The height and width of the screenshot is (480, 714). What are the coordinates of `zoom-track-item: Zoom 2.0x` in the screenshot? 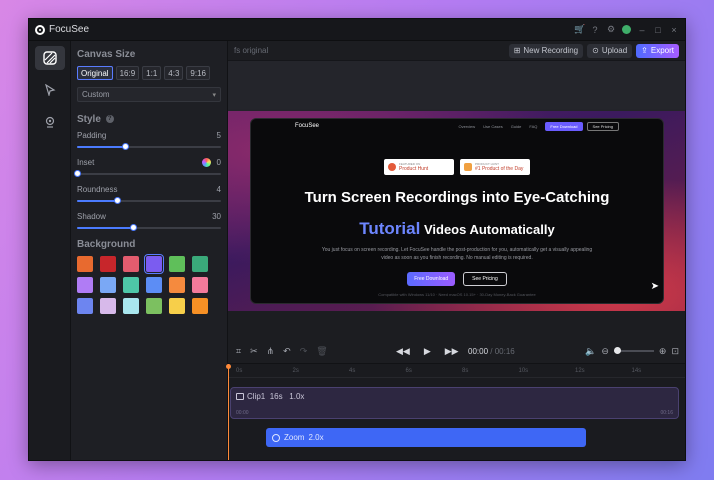 It's located at (426, 437).